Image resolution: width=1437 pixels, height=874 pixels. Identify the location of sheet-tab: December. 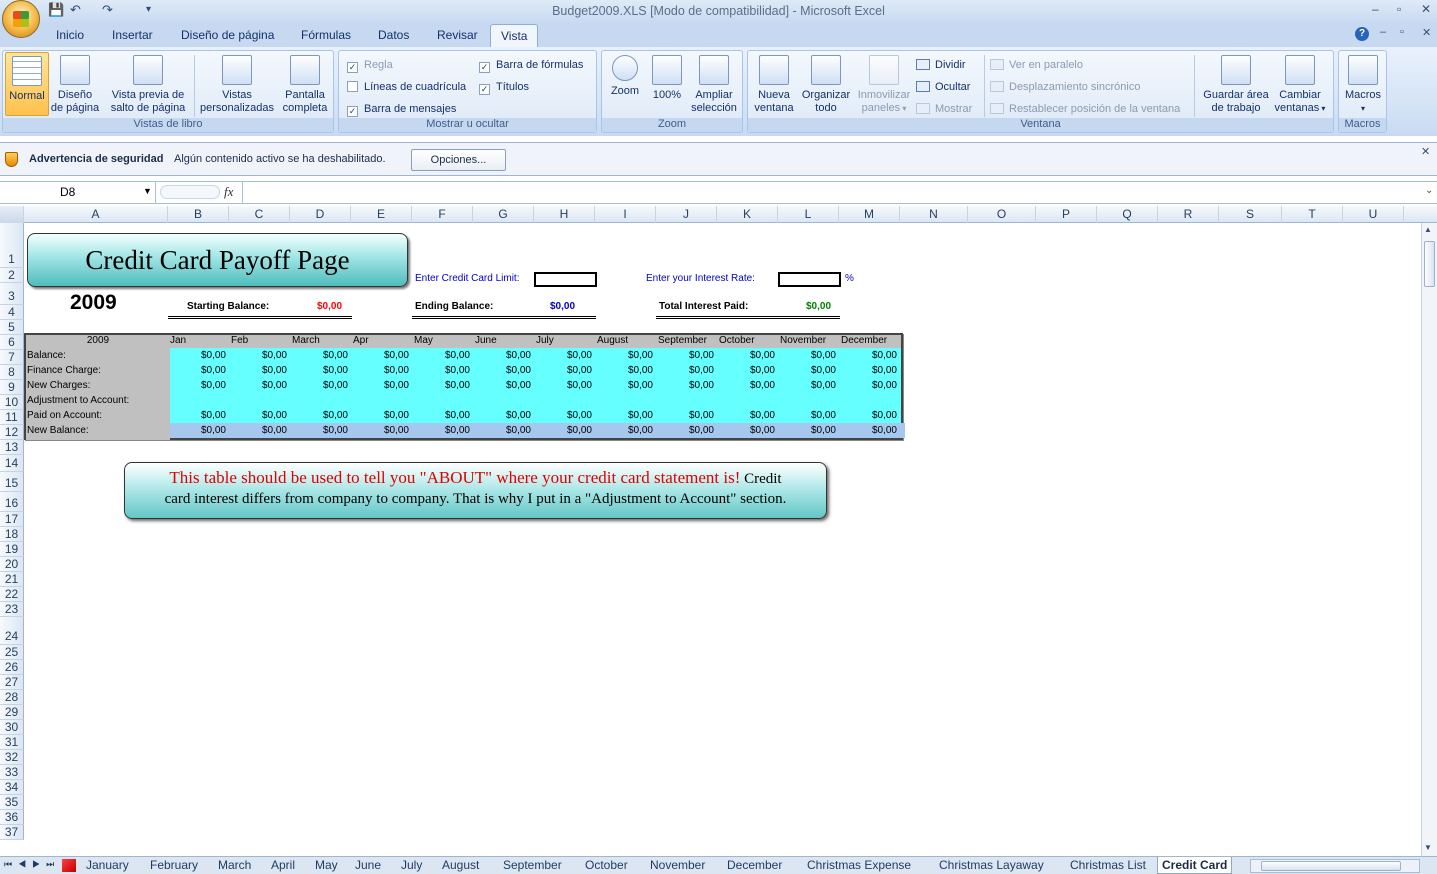
(754, 865).